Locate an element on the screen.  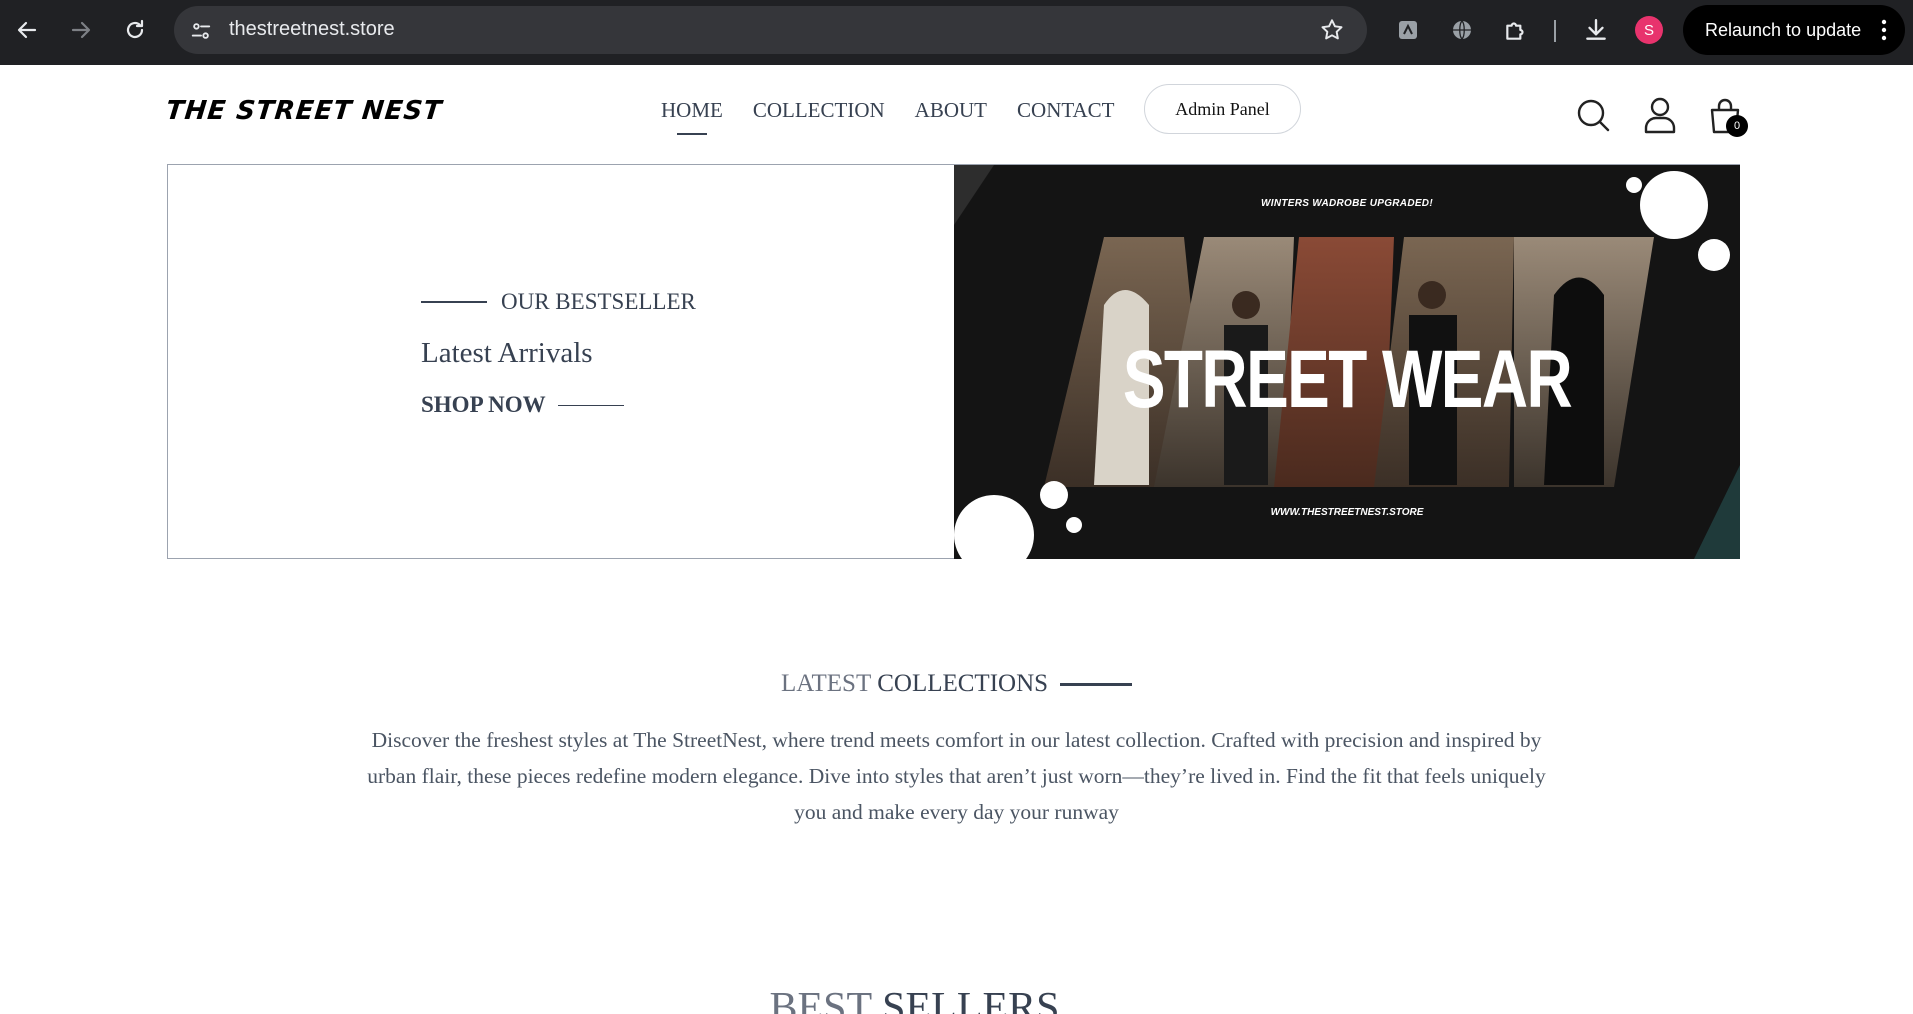
main-nav: HOME COLLECTION ABOUT CONTACT is located at coordinates (888, 110).